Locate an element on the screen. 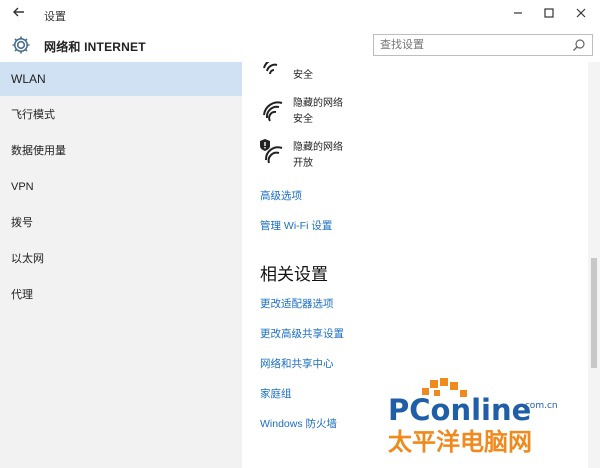 The width and height of the screenshot is (600, 468). sidebar-item-wlan: WLAN is located at coordinates (121, 79).